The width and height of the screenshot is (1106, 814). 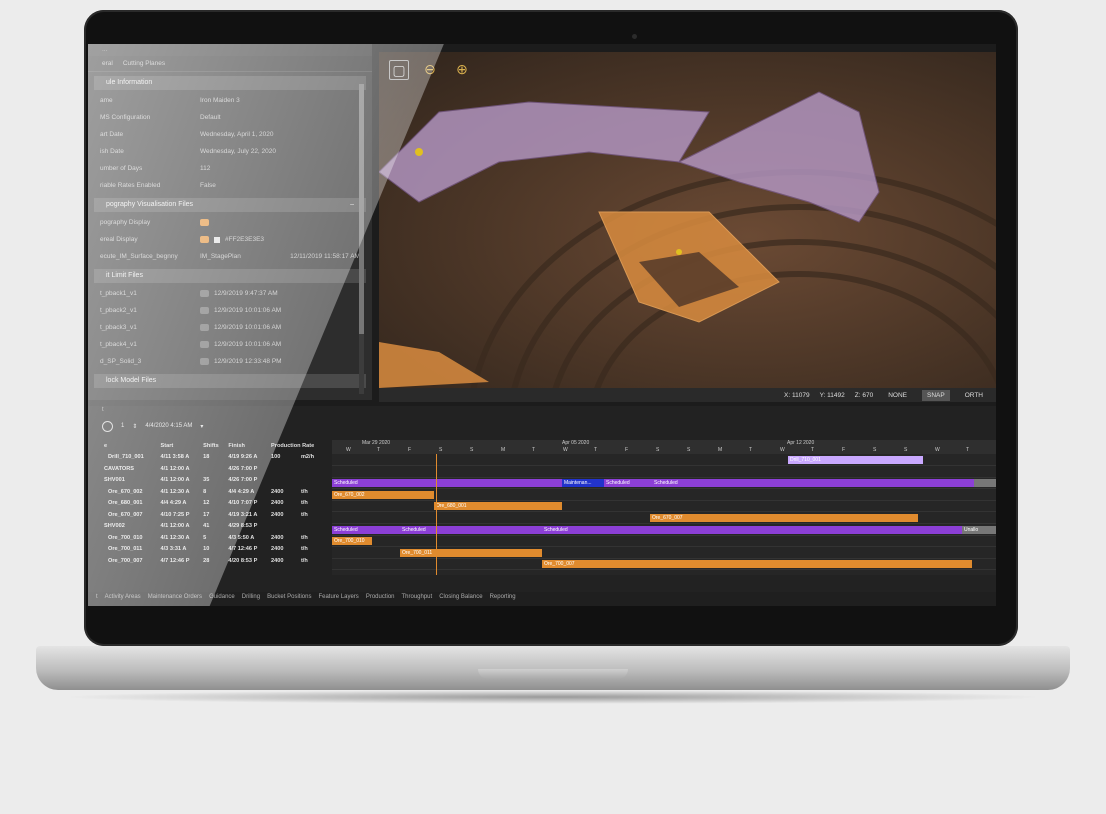 What do you see at coordinates (844, 450) in the screenshot?
I see `day-label: F` at bounding box center [844, 450].